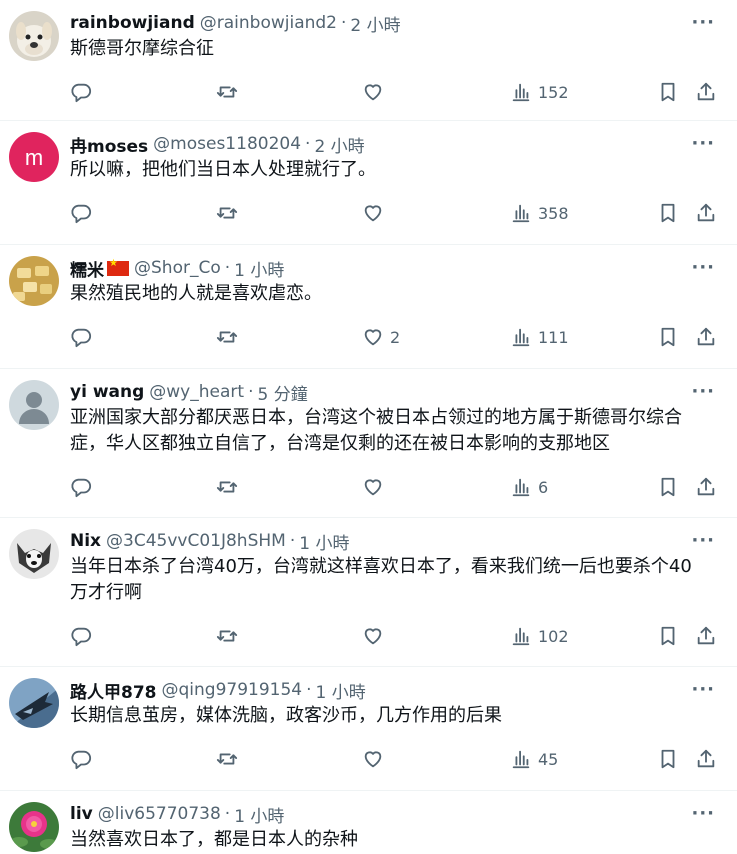 This screenshot has height=854, width=737. I want to click on views-icon, so click(521, 92).